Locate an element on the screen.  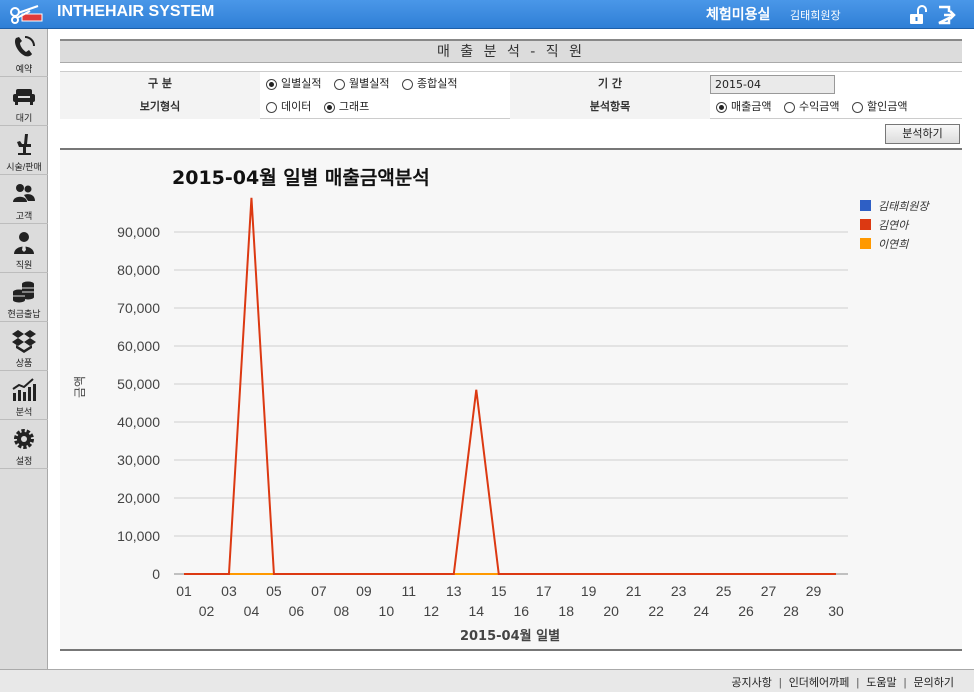
x-tick-label: 08 is located at coordinates (342, 611).